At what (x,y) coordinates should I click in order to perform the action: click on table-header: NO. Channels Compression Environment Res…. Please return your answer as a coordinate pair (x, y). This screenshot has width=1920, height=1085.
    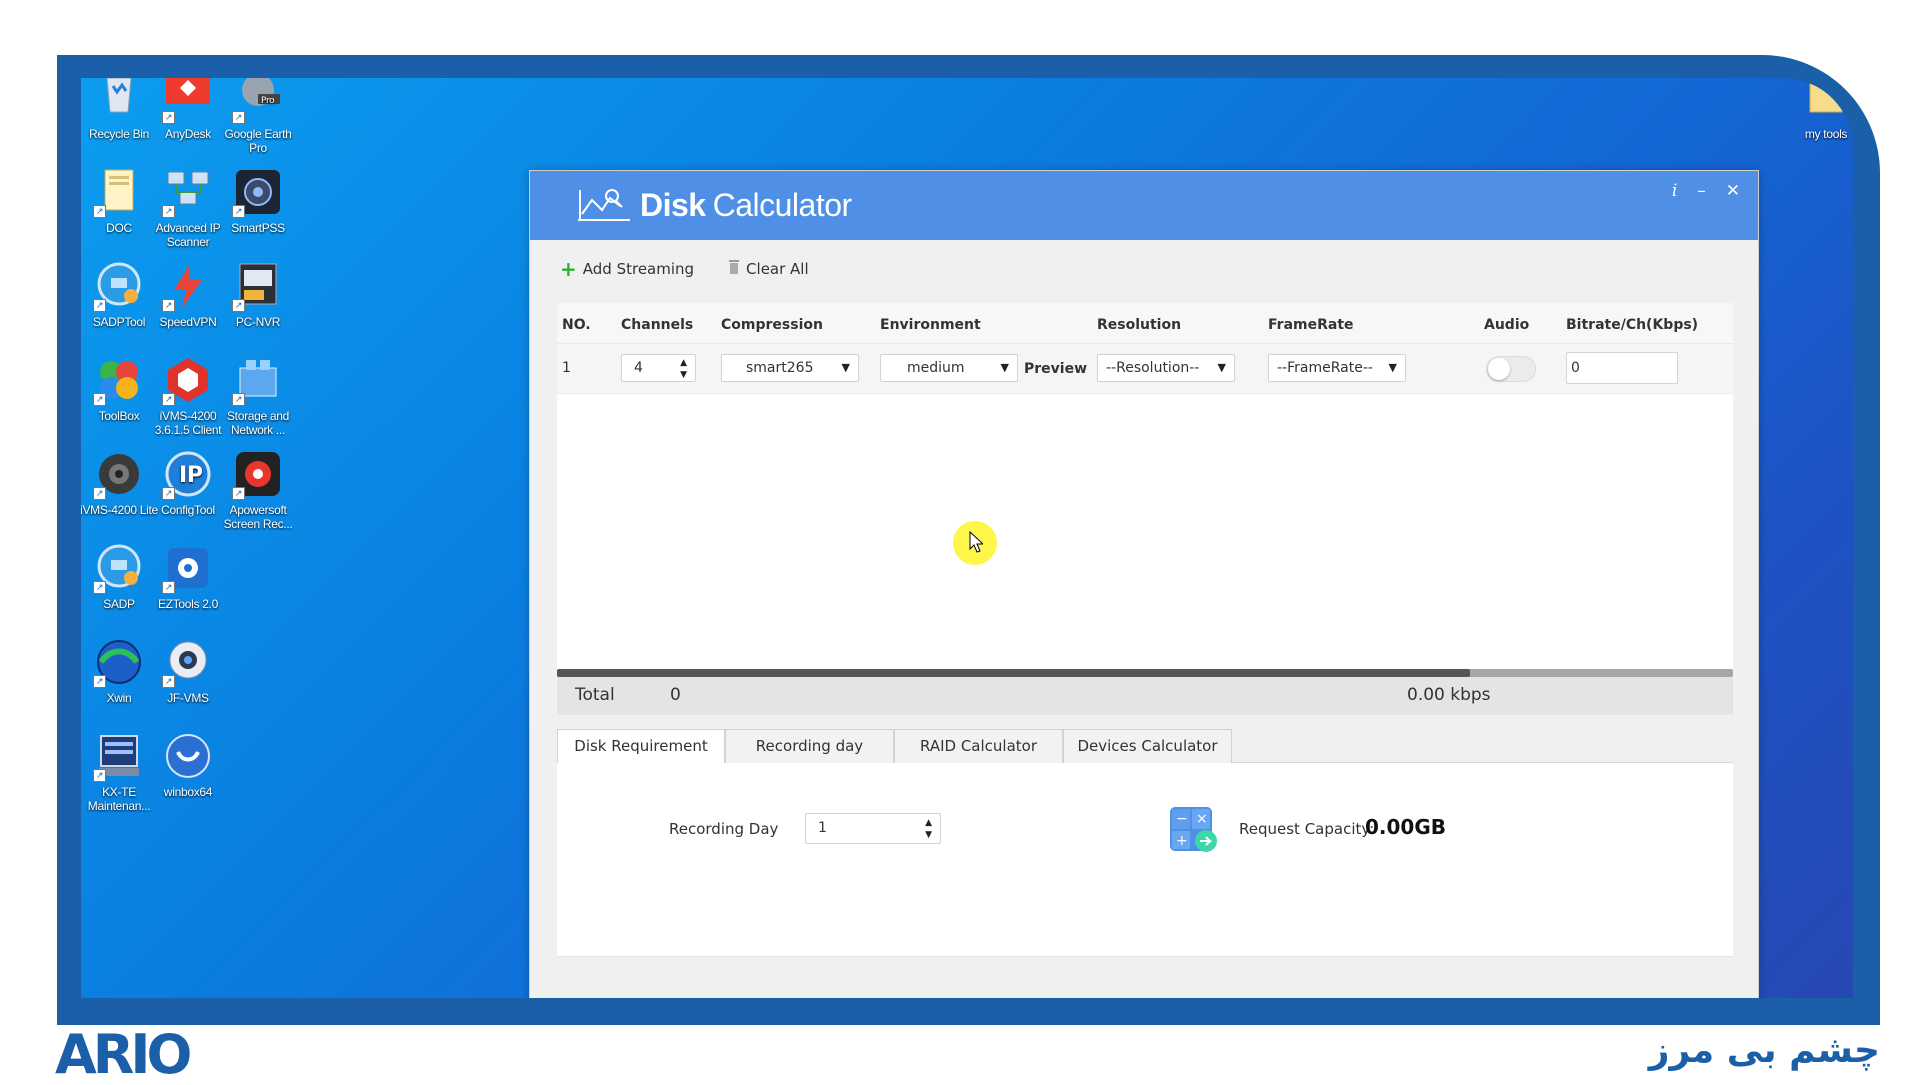
    Looking at the image, I should click on (1145, 323).